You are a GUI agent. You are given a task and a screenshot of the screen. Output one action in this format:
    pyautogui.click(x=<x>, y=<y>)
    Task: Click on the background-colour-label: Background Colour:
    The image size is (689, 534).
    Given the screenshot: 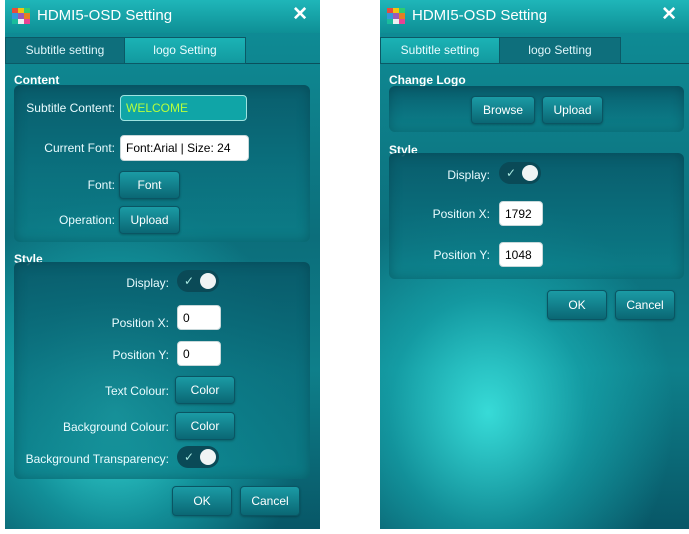 What is the action you would take?
    pyautogui.click(x=115, y=427)
    